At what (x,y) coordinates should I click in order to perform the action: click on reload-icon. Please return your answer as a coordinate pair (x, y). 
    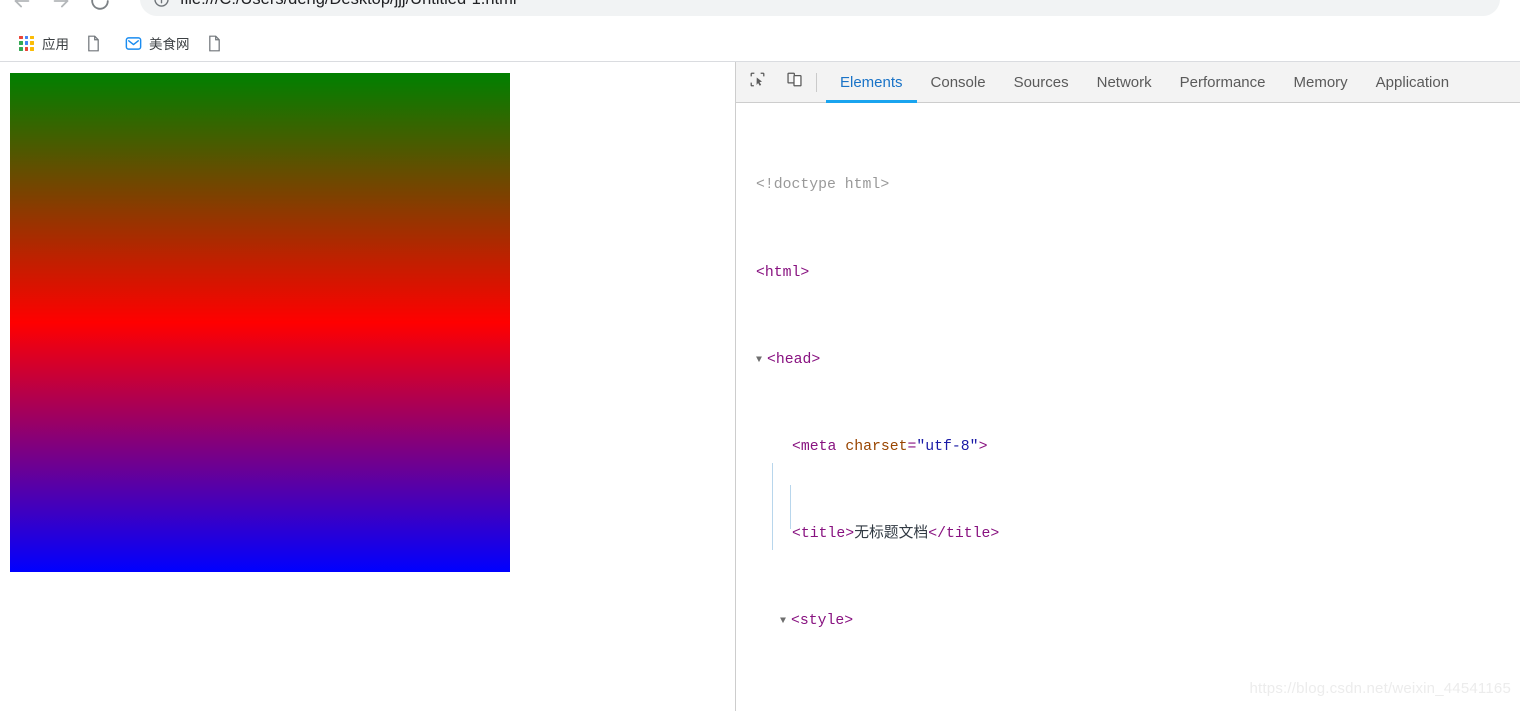
    Looking at the image, I should click on (100, 6).